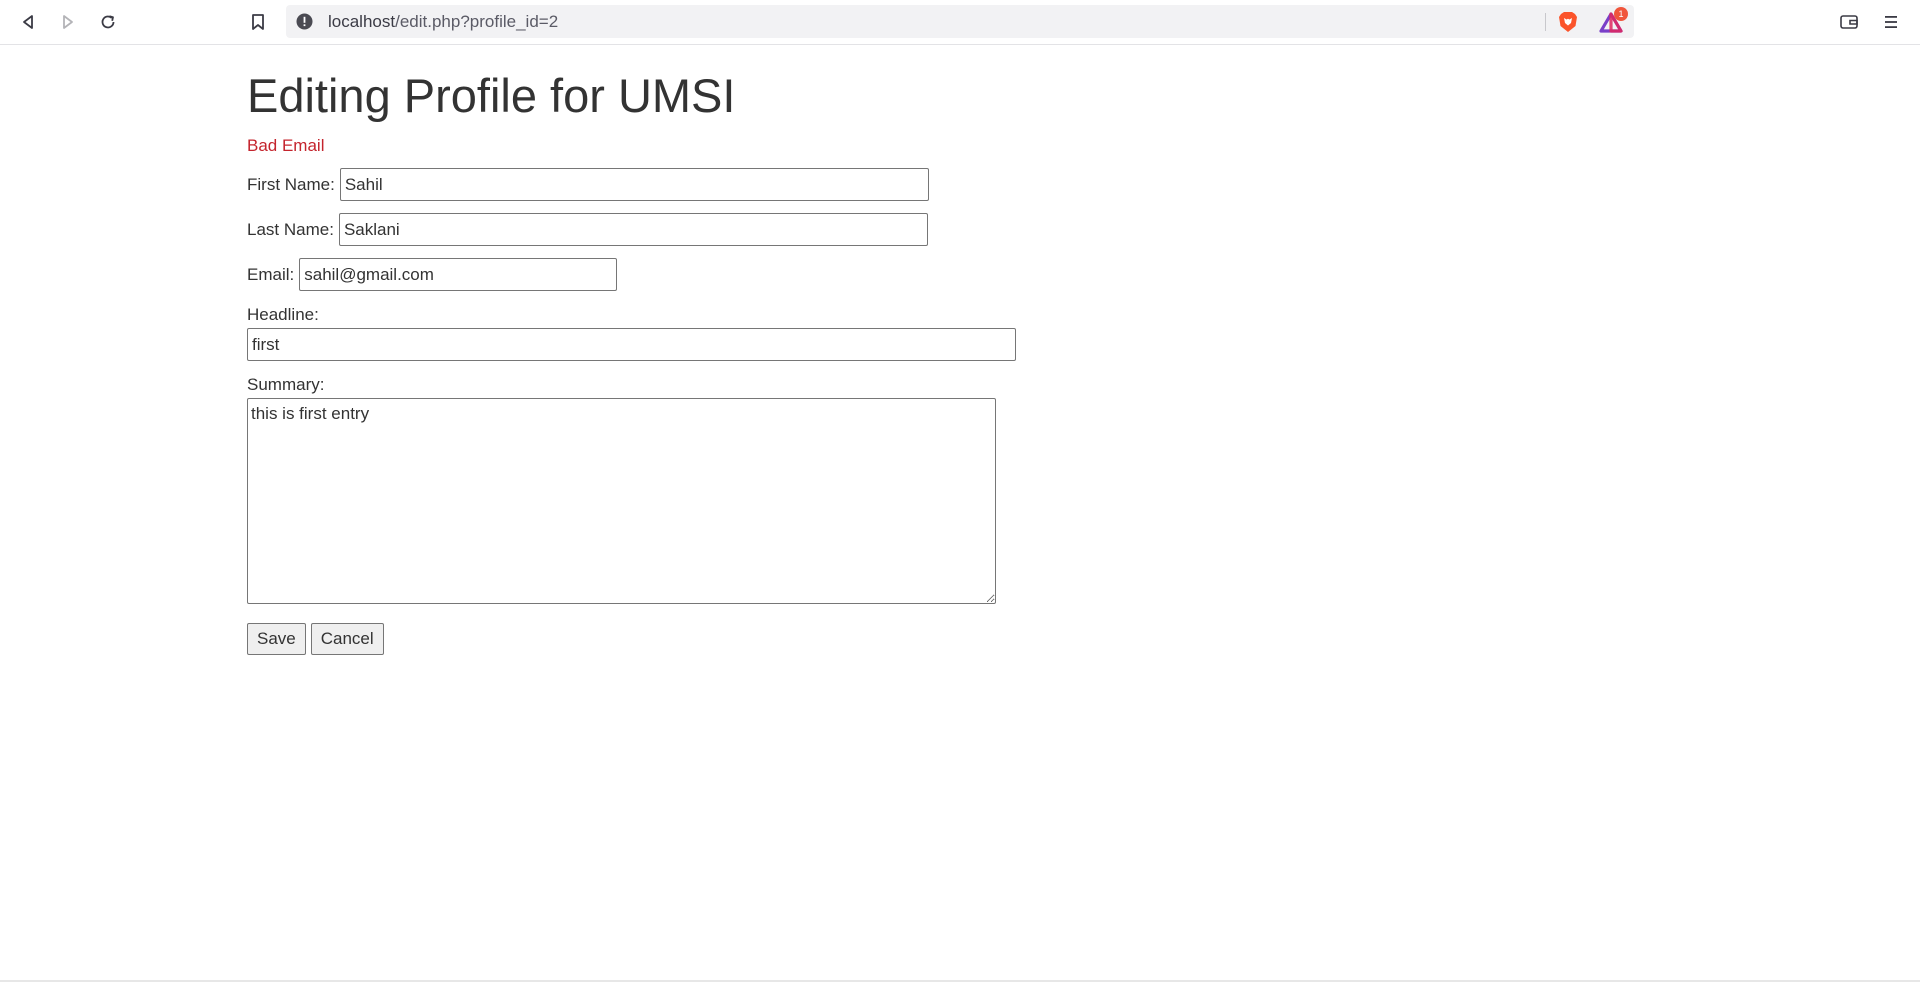  Describe the element at coordinates (1621, 14) in the screenshot. I see `rewards-badge: 1` at that location.